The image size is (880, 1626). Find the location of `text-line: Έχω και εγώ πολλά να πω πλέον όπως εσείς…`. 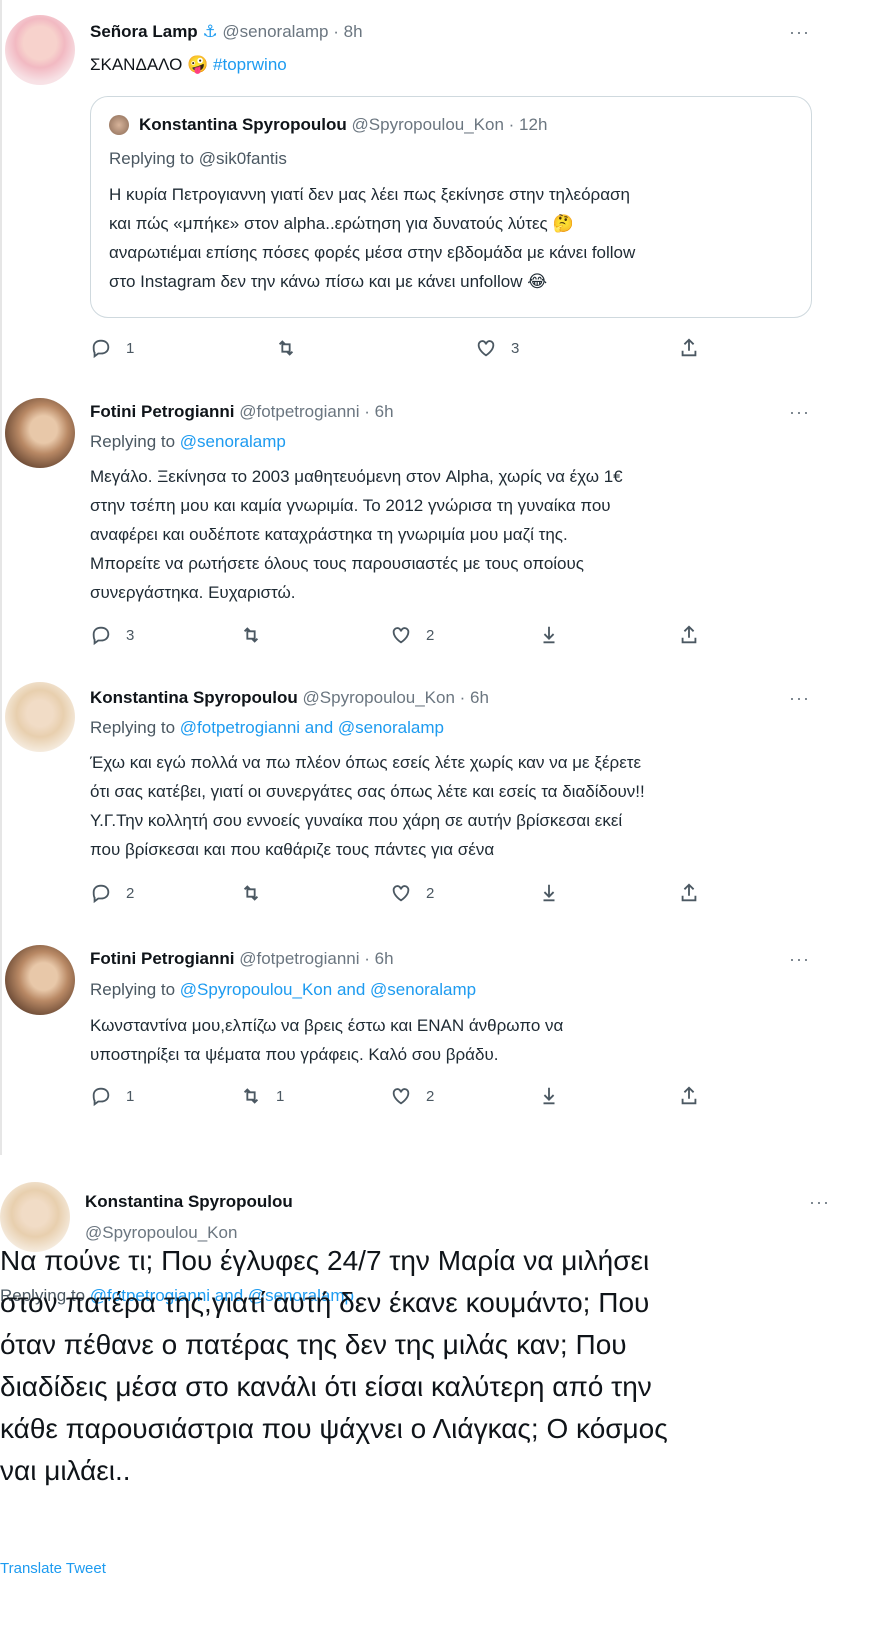

text-line: Έχω και εγώ πολλά να πω πλέον όπως εσείς… is located at coordinates (366, 762).